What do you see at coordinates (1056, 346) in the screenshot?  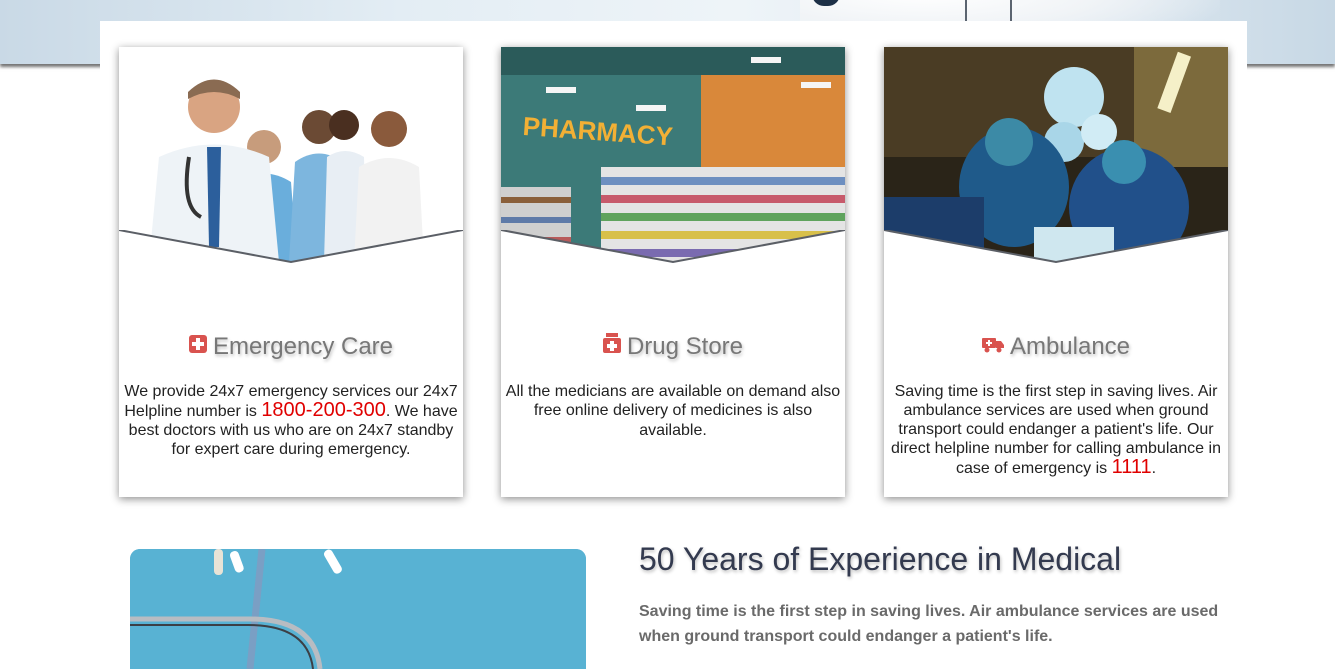 I see `card-title: Ambulance` at bounding box center [1056, 346].